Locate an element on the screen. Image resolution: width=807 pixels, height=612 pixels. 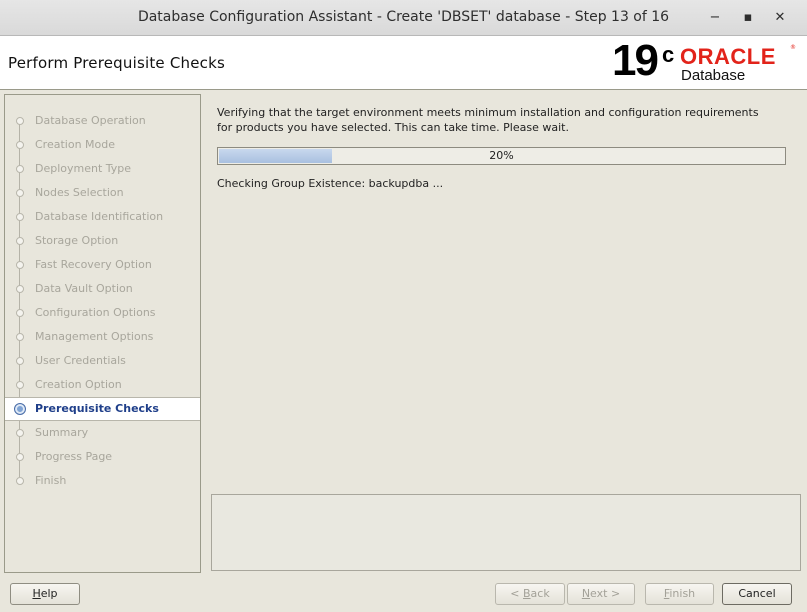
sidebar-step-label: Nodes Selection is located at coordinates (79, 192).